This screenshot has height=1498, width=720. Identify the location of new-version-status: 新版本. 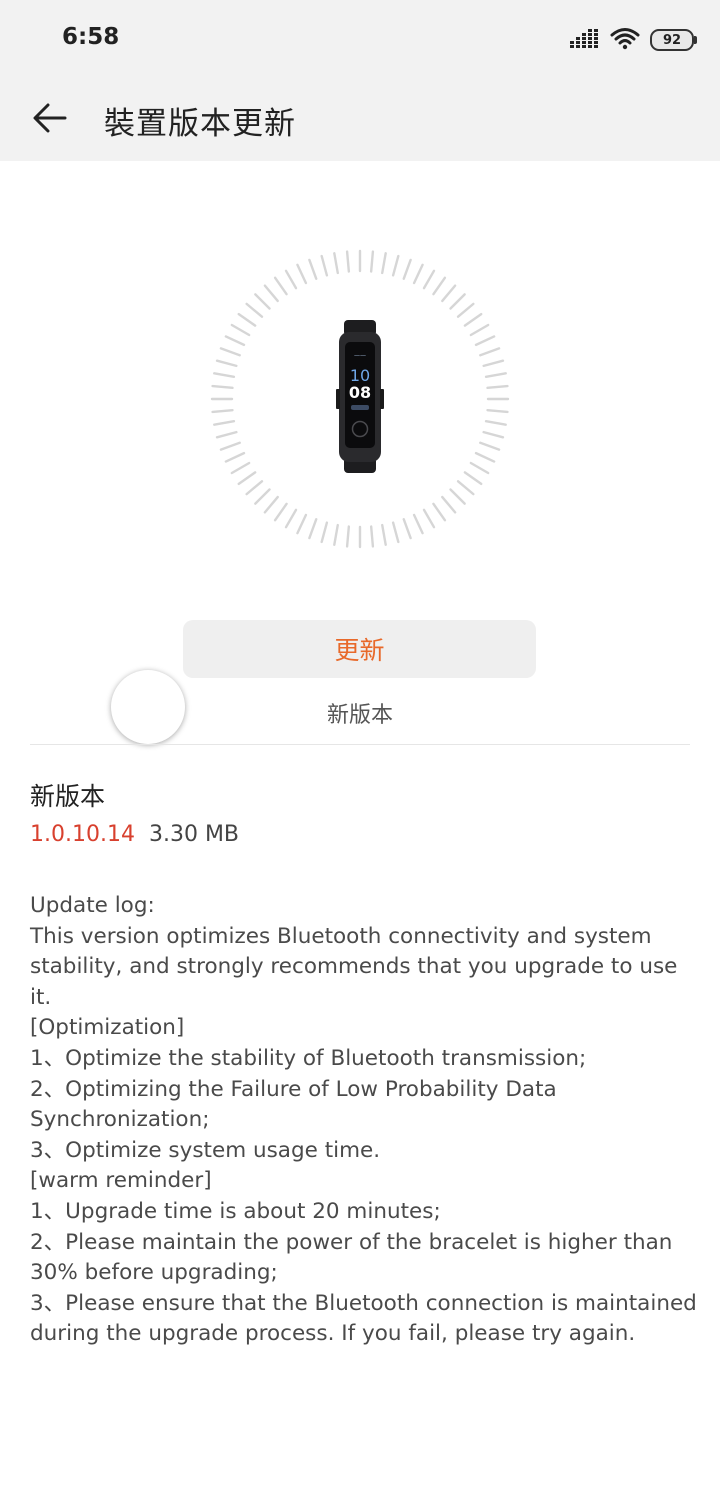
(359, 715).